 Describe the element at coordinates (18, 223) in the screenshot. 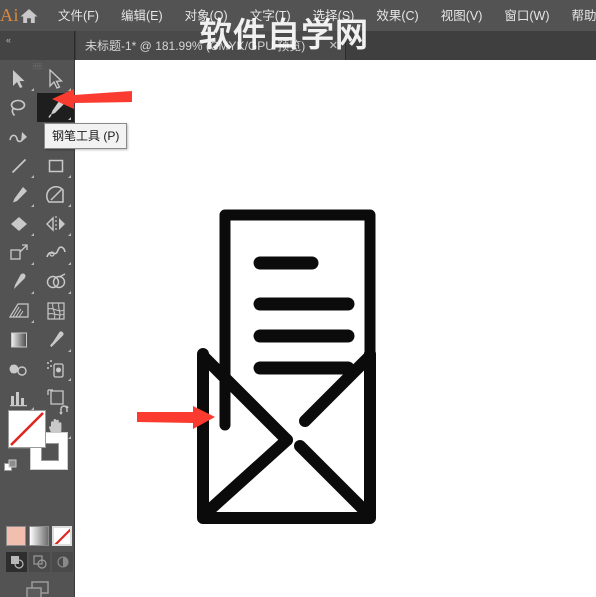

I see `tool-eraser` at that location.